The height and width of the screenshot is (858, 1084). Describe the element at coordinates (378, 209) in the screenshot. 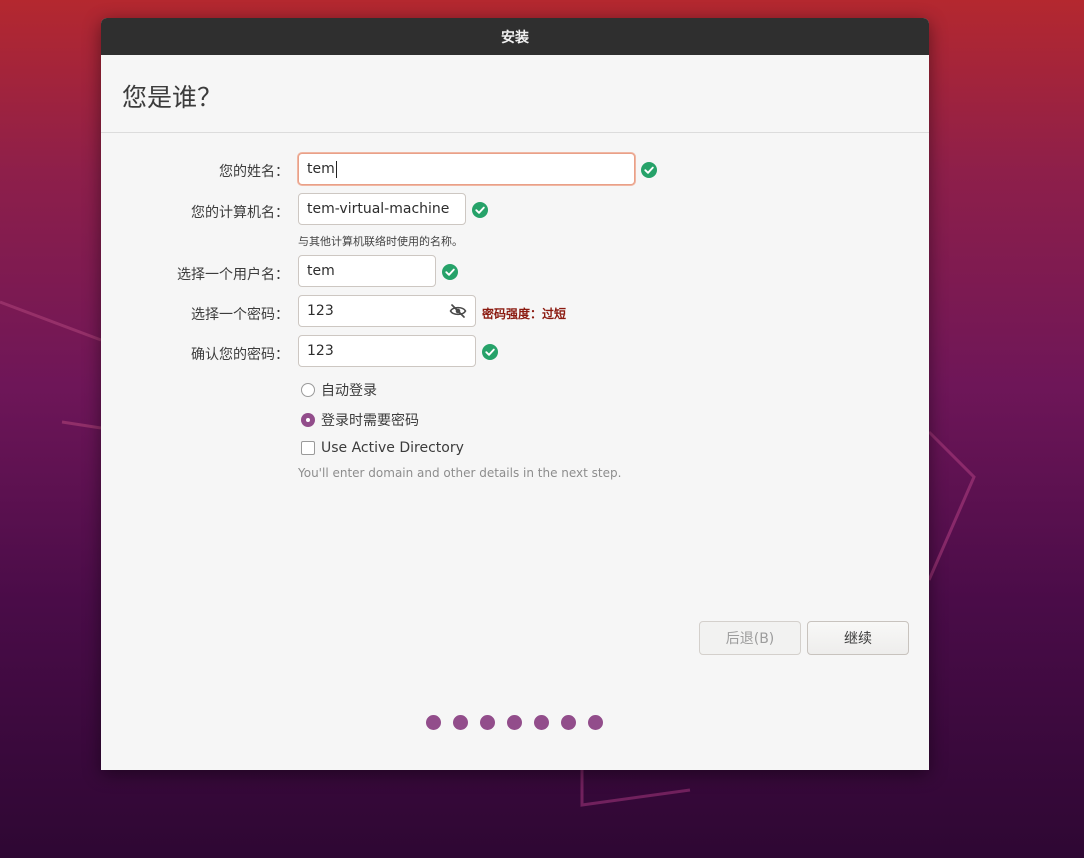

I see `computer-name-input-value: tem-virtual-machine` at that location.